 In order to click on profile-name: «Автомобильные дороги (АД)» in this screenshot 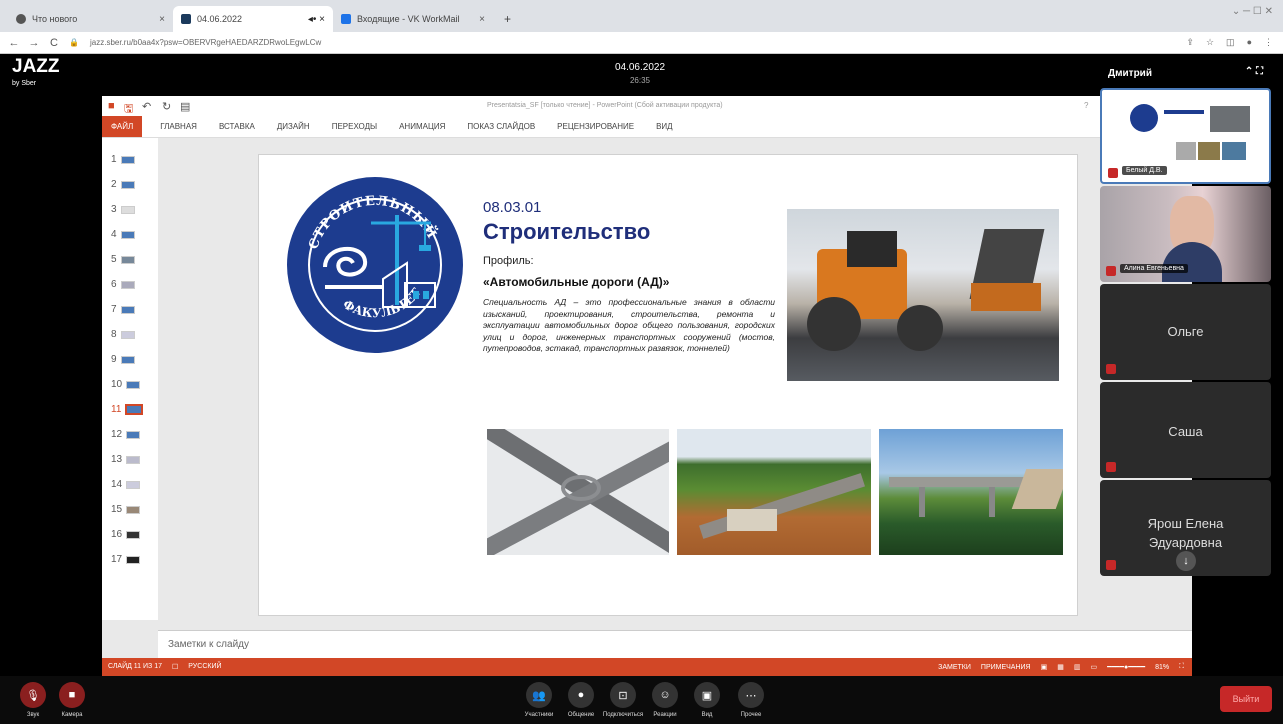, I will do `click(576, 282)`.